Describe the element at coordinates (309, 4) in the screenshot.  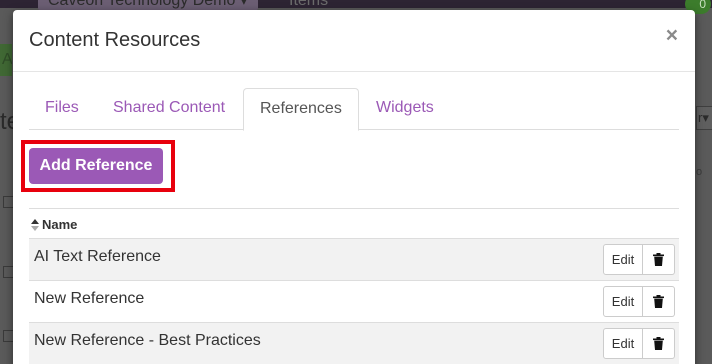
I see `items-nav-link: Items` at that location.